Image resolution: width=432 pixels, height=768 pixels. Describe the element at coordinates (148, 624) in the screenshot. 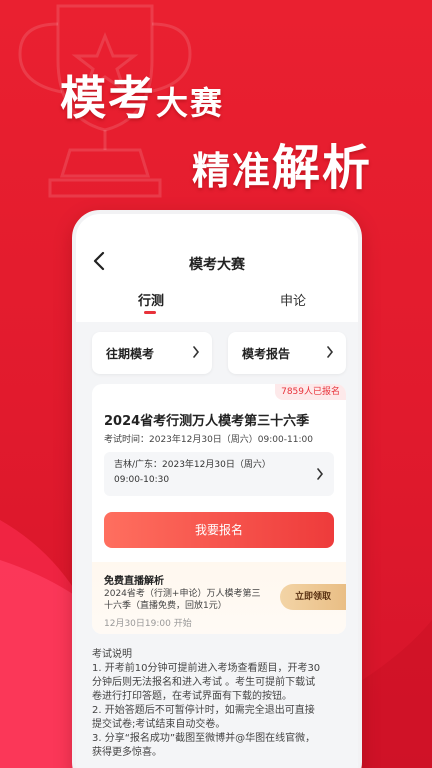

I see `live-time: 12月30日19:00 开始` at that location.